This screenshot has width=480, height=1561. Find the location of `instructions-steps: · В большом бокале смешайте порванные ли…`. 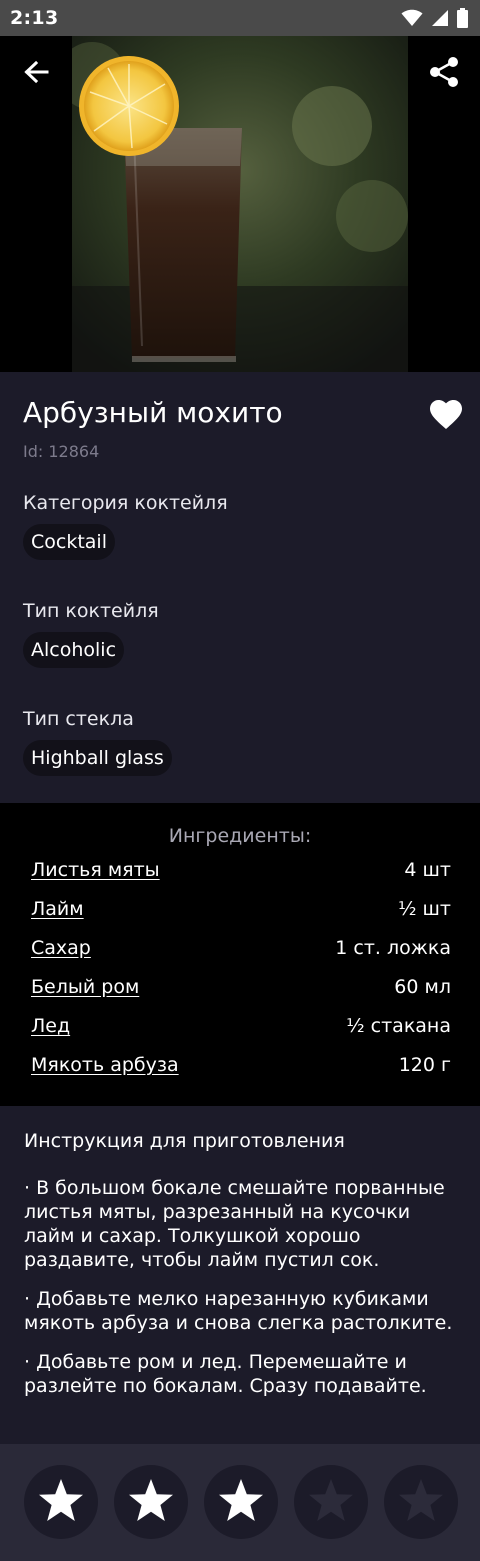

instructions-steps: · В большом бокале смешайте порванные ли… is located at coordinates (242, 1294).